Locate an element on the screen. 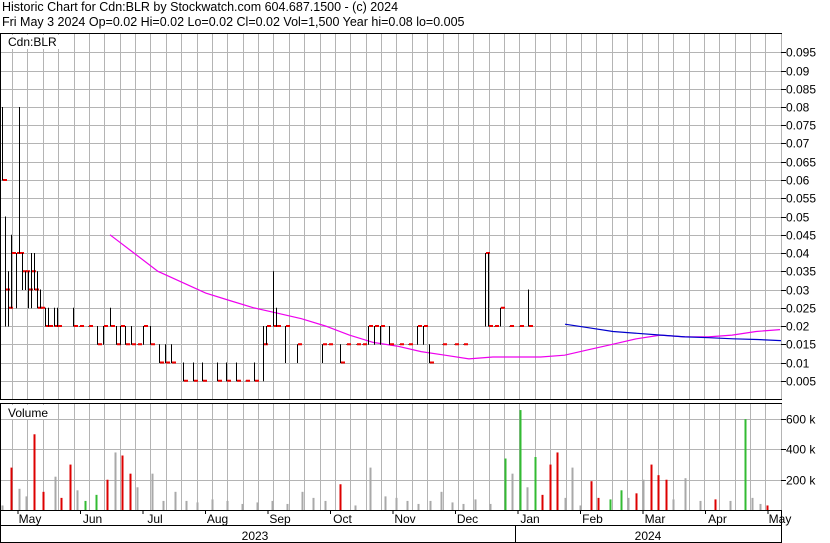 This screenshot has height=543, width=830. month-label: Mar is located at coordinates (655, 519).